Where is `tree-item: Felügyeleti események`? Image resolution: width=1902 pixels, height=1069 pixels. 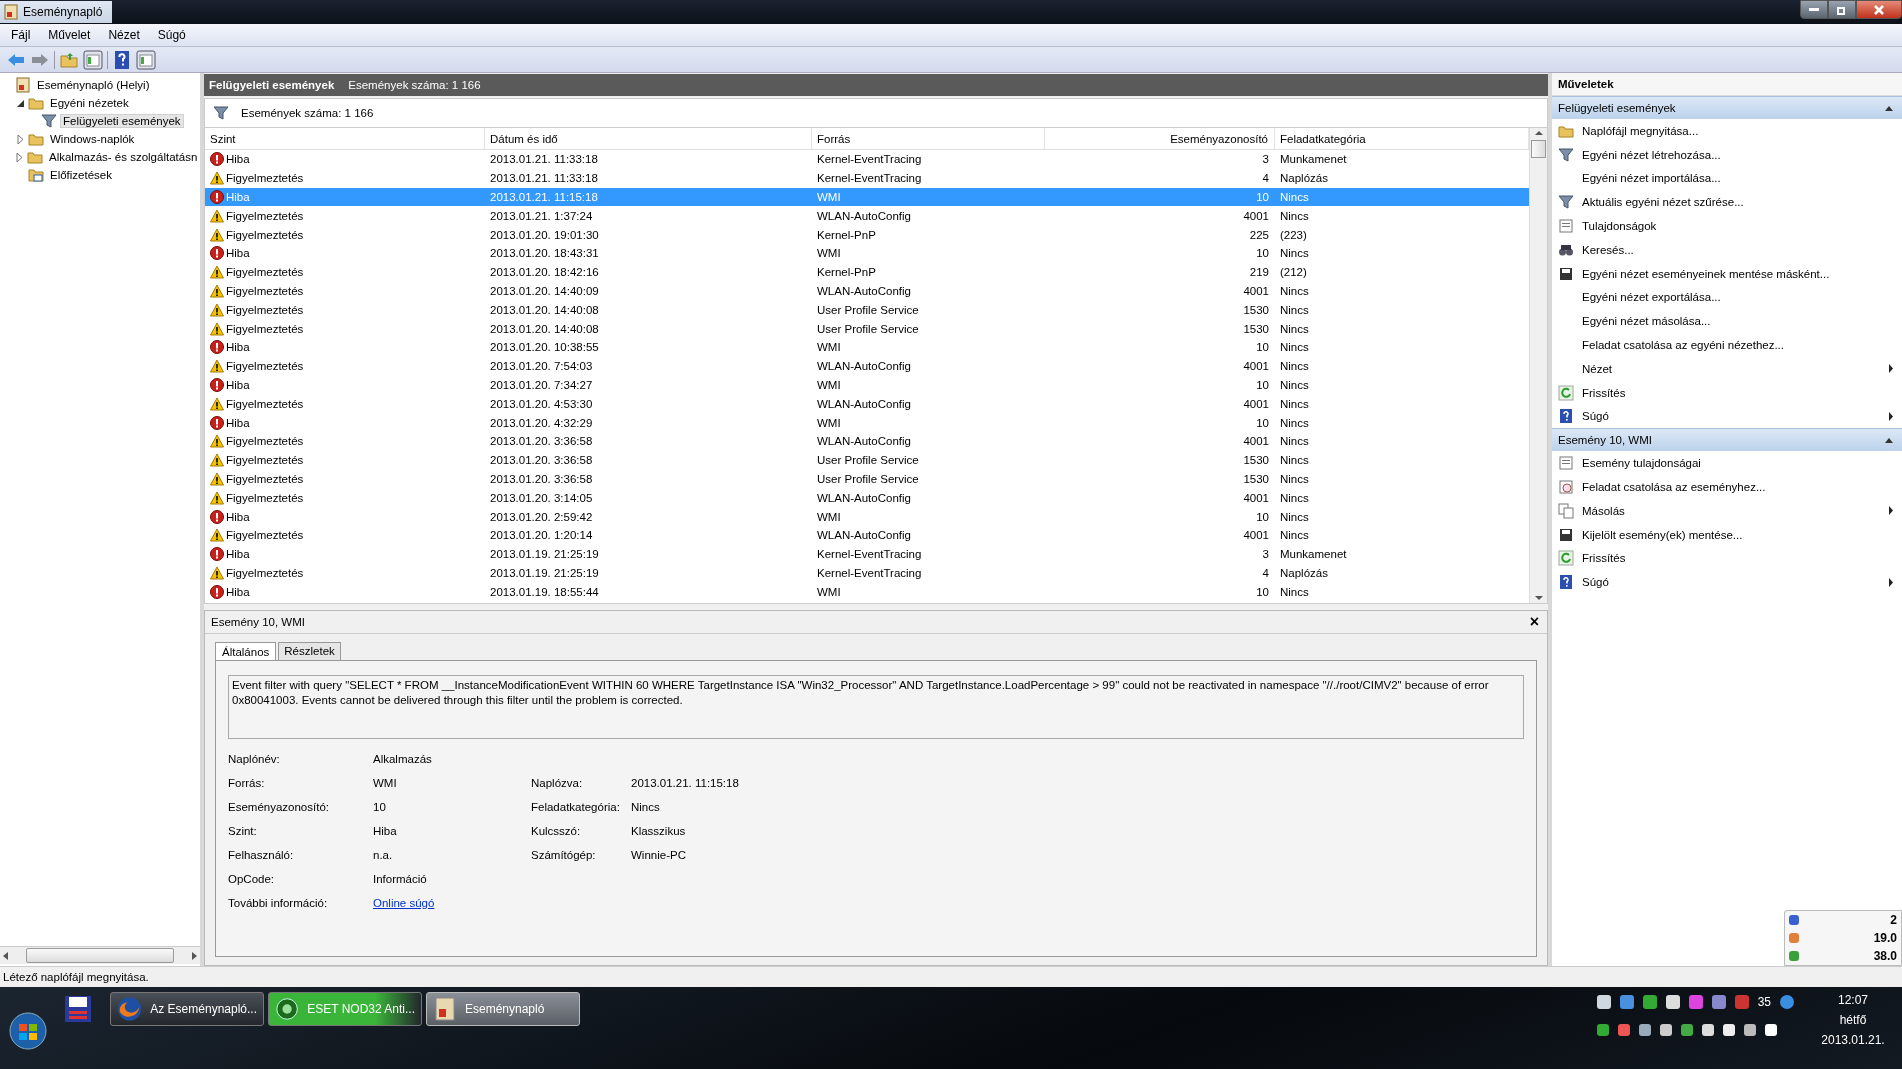 tree-item: Felügyeleti események is located at coordinates (122, 121).